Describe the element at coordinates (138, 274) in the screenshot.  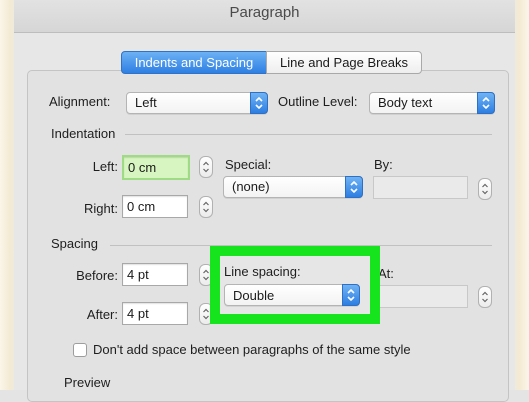
I see `before-value: 4 pt` at that location.